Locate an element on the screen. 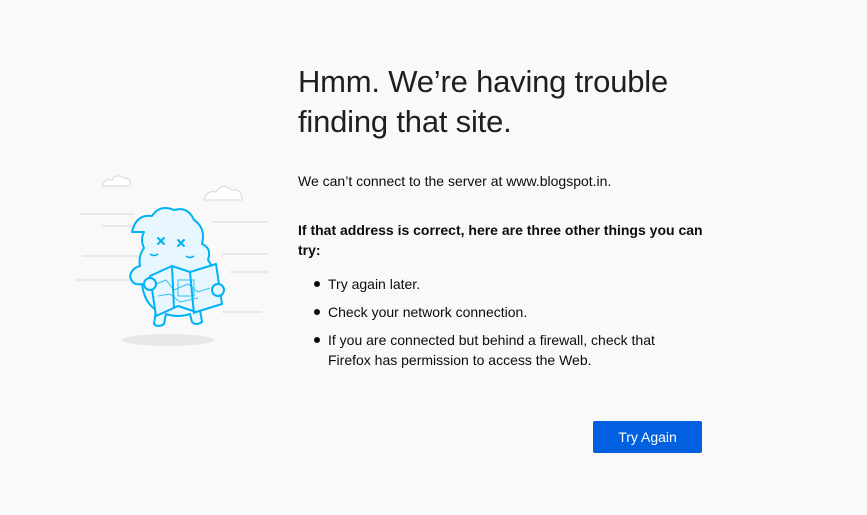  try-again-button: Try Again is located at coordinates (647, 437).